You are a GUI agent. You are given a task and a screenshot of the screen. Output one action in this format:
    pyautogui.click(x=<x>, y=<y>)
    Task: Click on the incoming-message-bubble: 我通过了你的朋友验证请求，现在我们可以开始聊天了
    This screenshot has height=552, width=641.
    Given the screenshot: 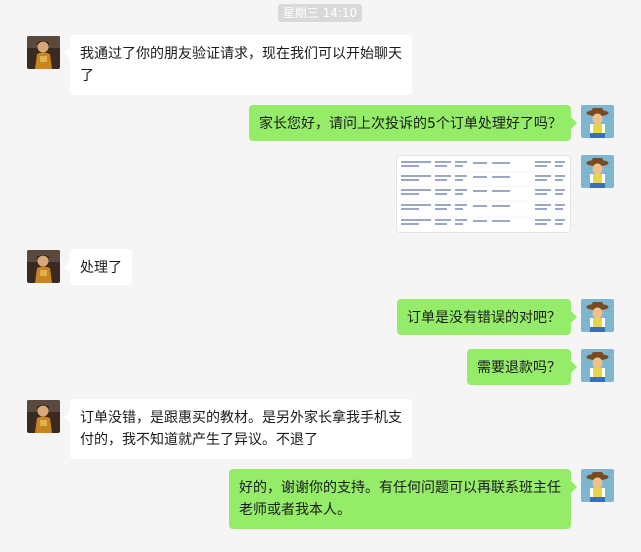 What is the action you would take?
    pyautogui.click(x=238, y=65)
    